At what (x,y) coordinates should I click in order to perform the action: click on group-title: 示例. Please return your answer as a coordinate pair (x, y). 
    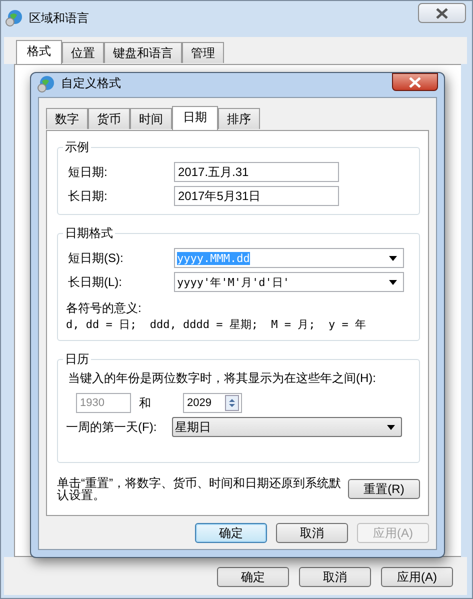
    Looking at the image, I should click on (77, 147).